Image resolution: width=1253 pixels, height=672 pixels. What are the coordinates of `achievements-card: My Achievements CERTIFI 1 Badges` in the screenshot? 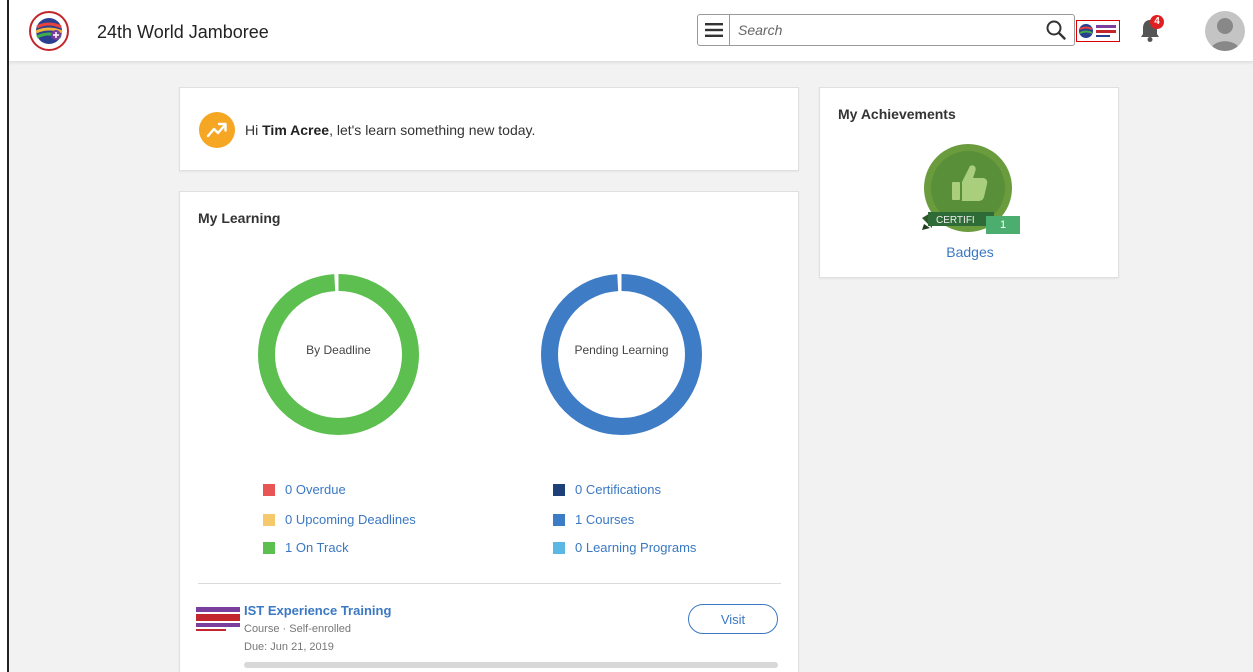 It's located at (969, 182).